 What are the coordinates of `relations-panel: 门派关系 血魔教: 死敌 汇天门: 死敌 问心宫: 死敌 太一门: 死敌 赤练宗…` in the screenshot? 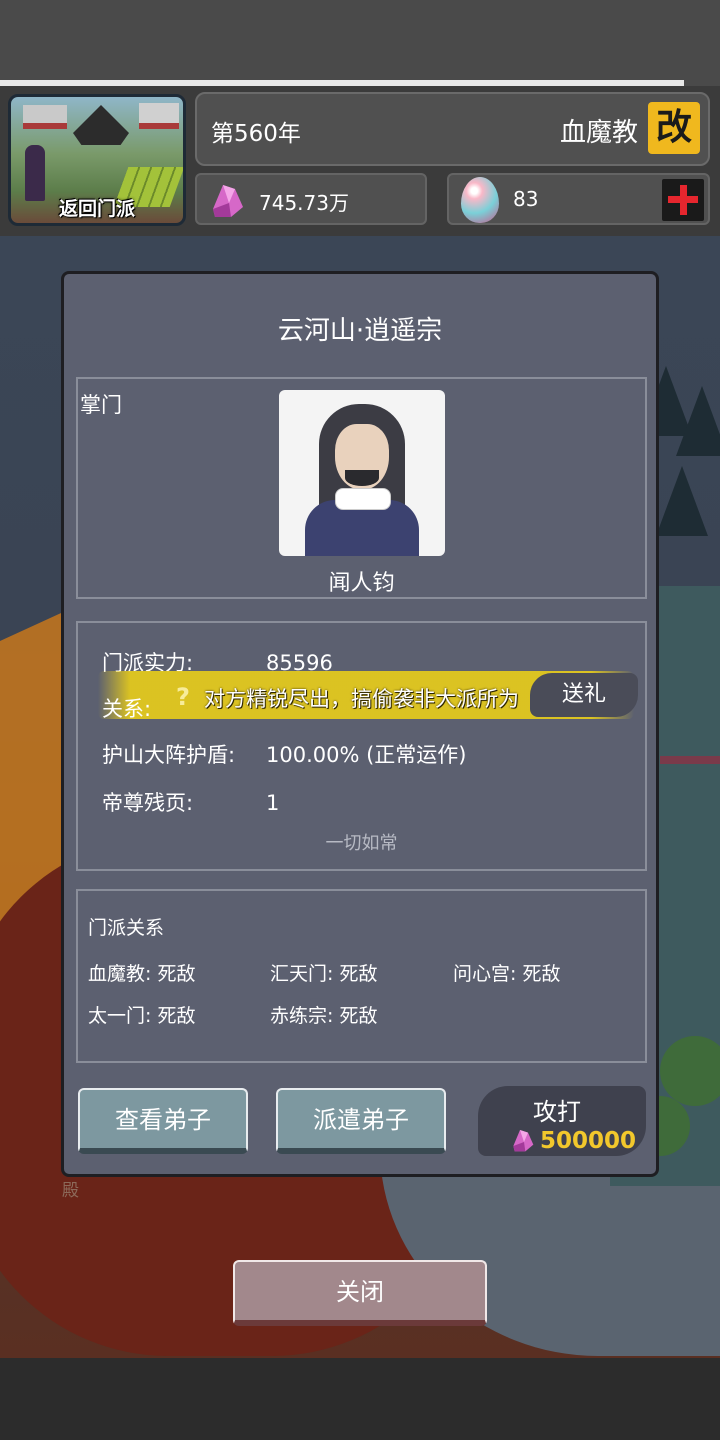 It's located at (361, 976).